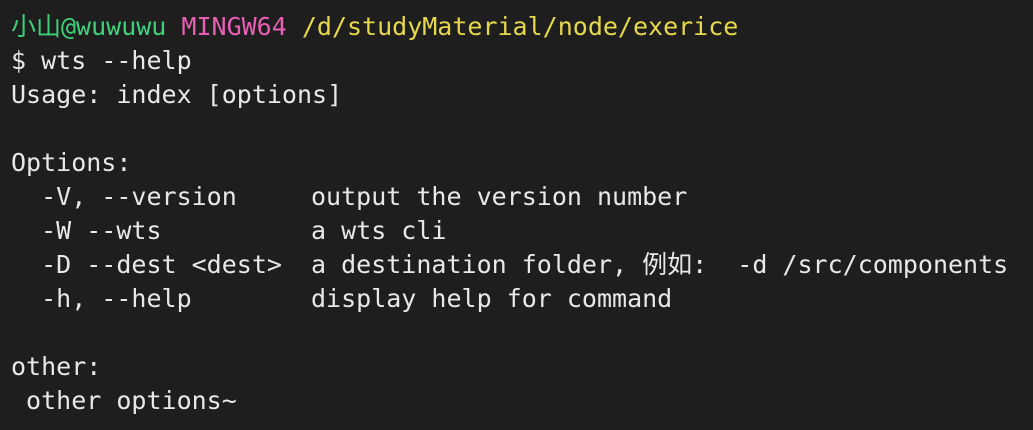 This screenshot has height=430, width=1033. I want to click on prompt-path: /d/studyMaterial/node/exerice, so click(520, 26).